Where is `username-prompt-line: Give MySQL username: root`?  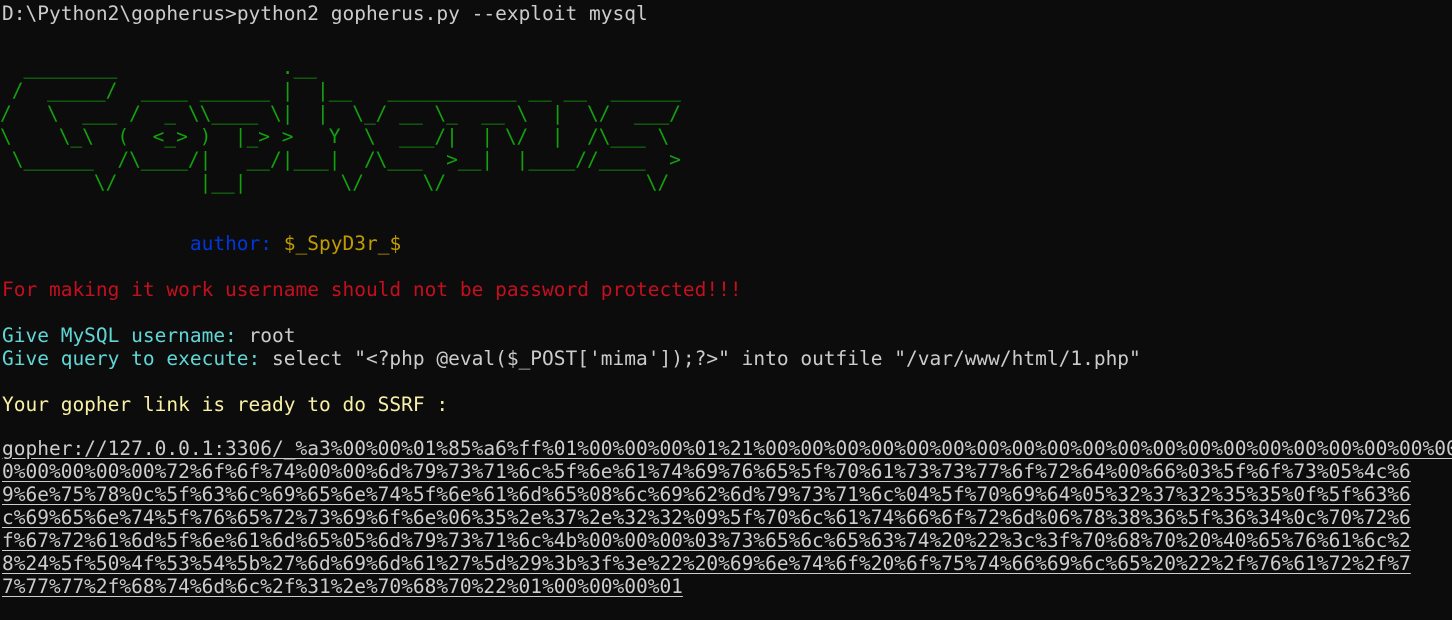
username-prompt-line: Give MySQL username: root is located at coordinates (149, 335).